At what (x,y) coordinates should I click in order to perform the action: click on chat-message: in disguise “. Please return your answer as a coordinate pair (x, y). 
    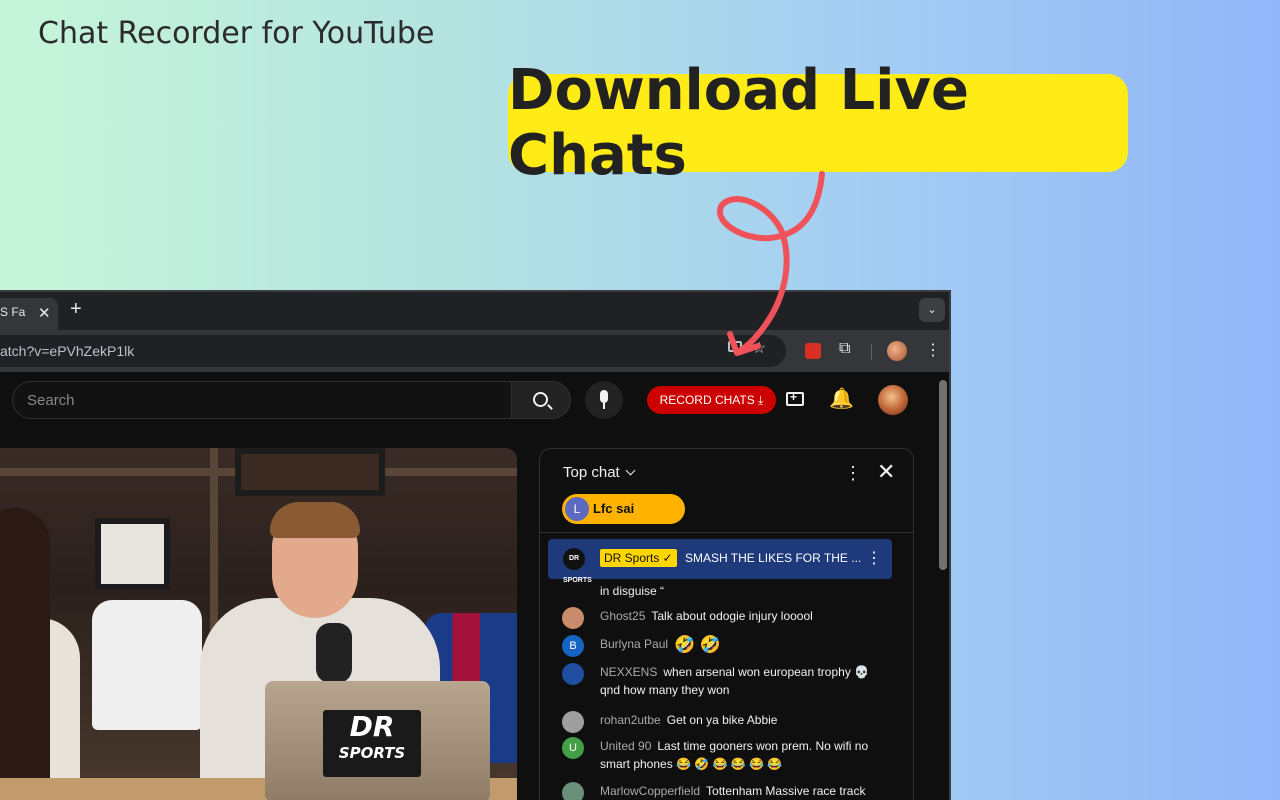
    Looking at the image, I should click on (727, 591).